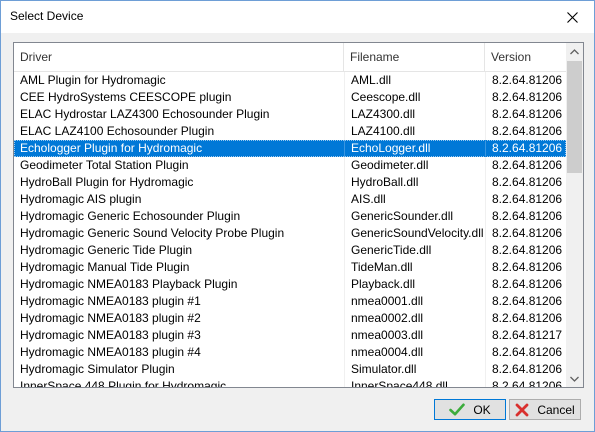 The width and height of the screenshot is (595, 432). I want to click on driver-cell: Hydromagic NMEA0183 plugin #1, so click(110, 301).